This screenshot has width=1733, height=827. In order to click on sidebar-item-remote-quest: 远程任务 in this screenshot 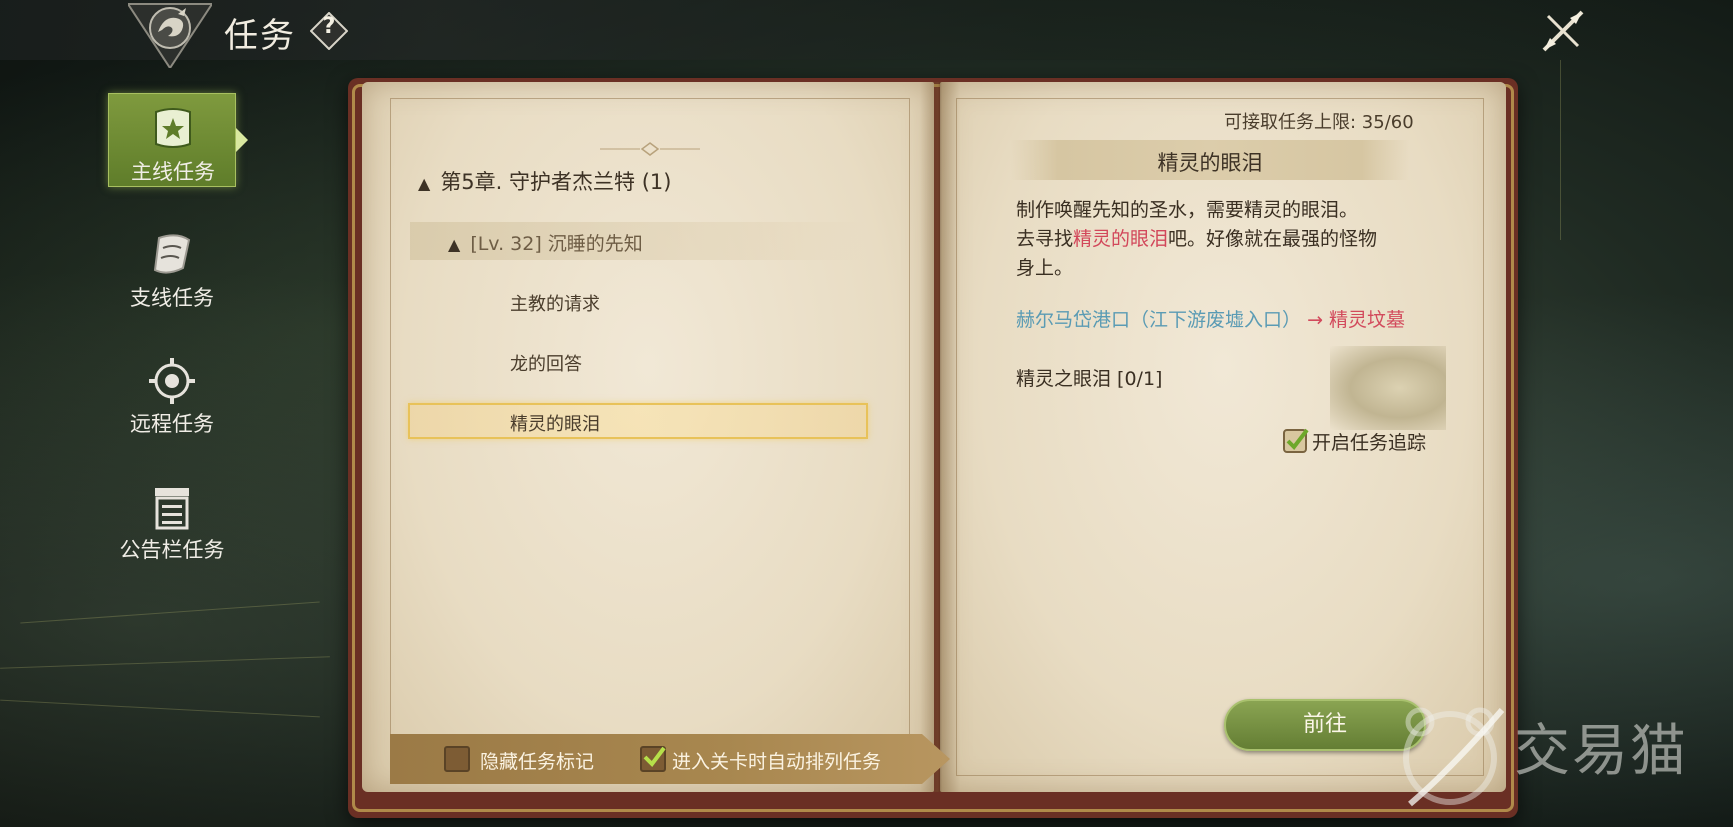, I will do `click(172, 393)`.